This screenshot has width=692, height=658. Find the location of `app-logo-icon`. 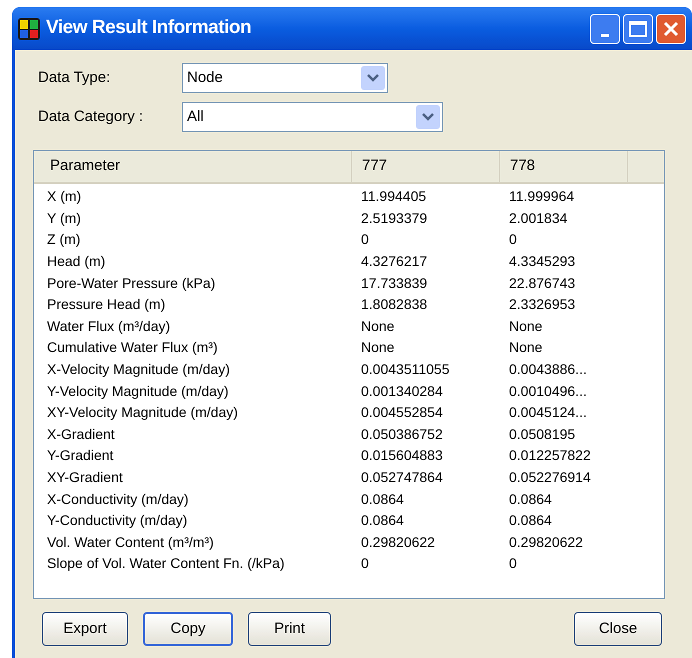

app-logo-icon is located at coordinates (29, 29).